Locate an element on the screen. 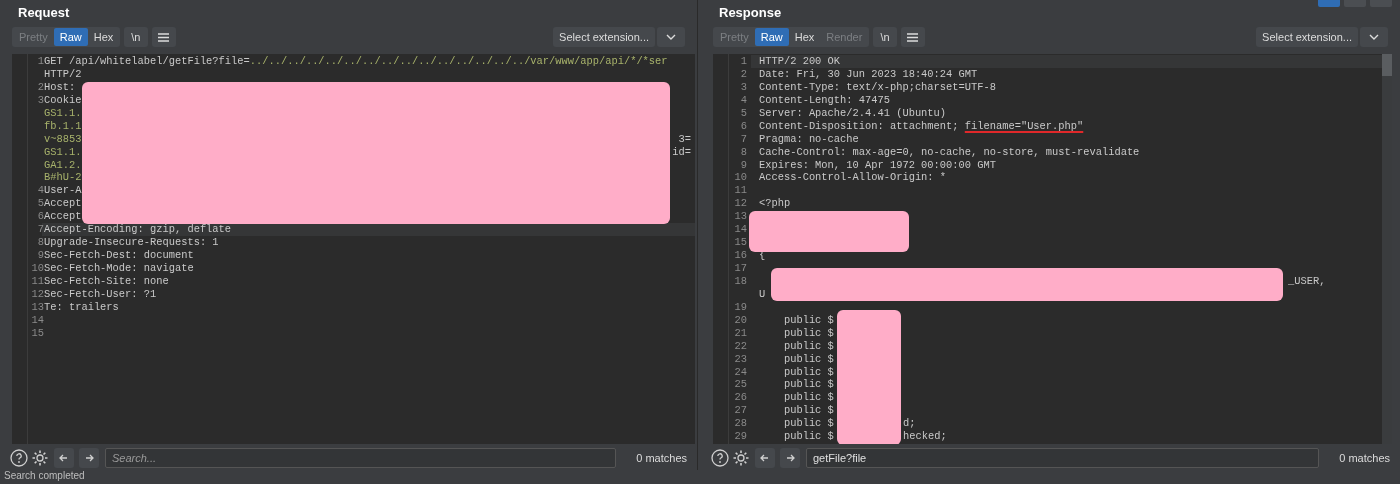  menu-icon is located at coordinates (163, 37).